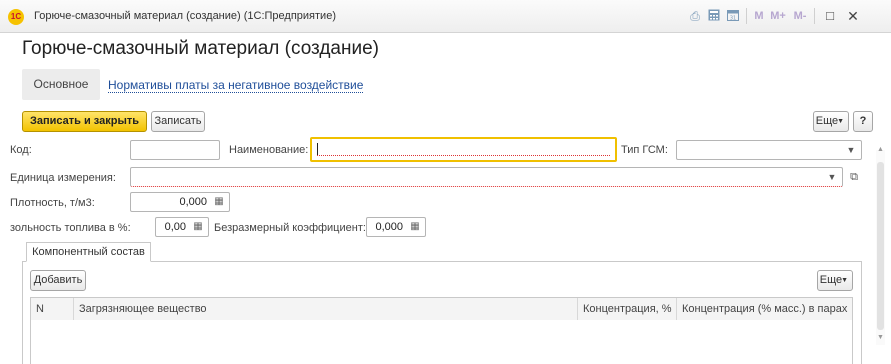  What do you see at coordinates (759, 16) in the screenshot?
I see `memory-m-button: M` at bounding box center [759, 16].